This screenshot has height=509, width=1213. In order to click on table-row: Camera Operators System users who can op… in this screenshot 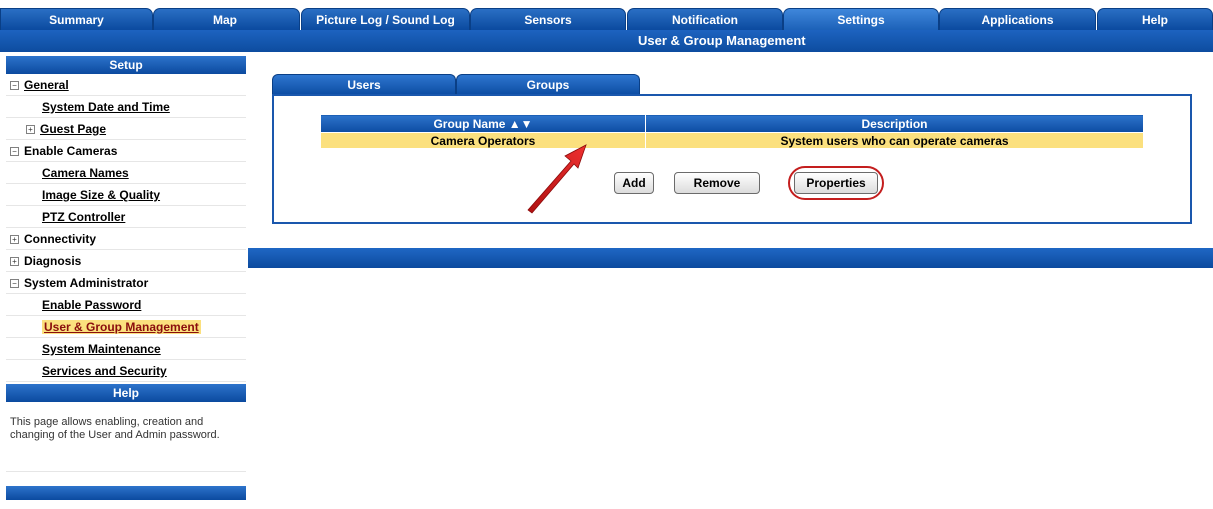, I will do `click(732, 140)`.